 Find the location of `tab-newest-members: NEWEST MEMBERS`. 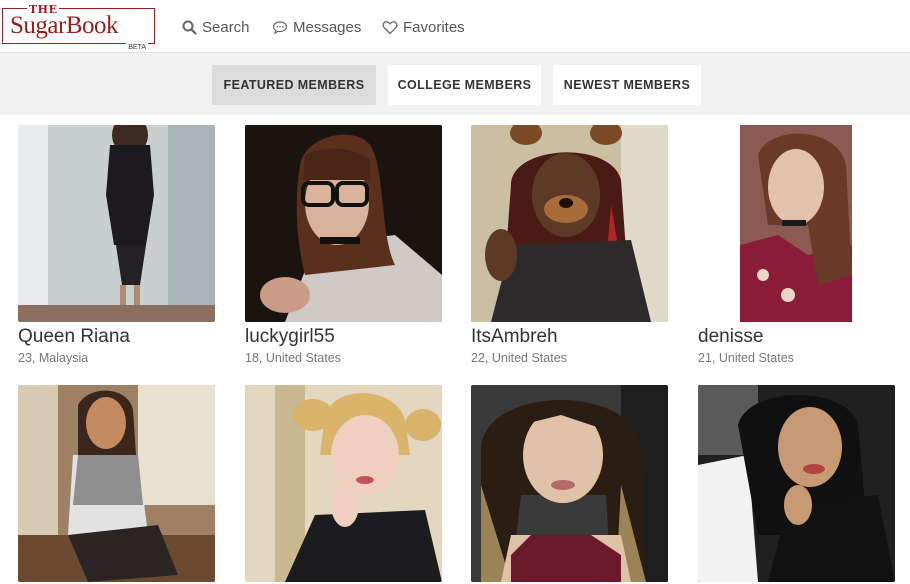

tab-newest-members: NEWEST MEMBERS is located at coordinates (627, 85).